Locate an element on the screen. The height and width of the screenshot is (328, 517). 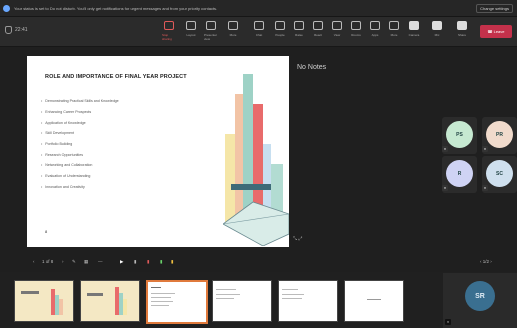
highlighter-red-icon: ▮ is located at coordinates (148, 262).